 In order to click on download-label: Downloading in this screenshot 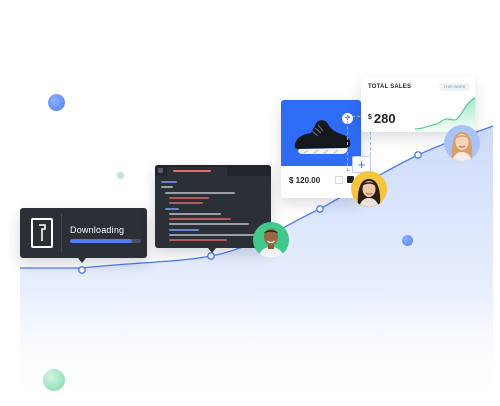, I will do `click(97, 230)`.